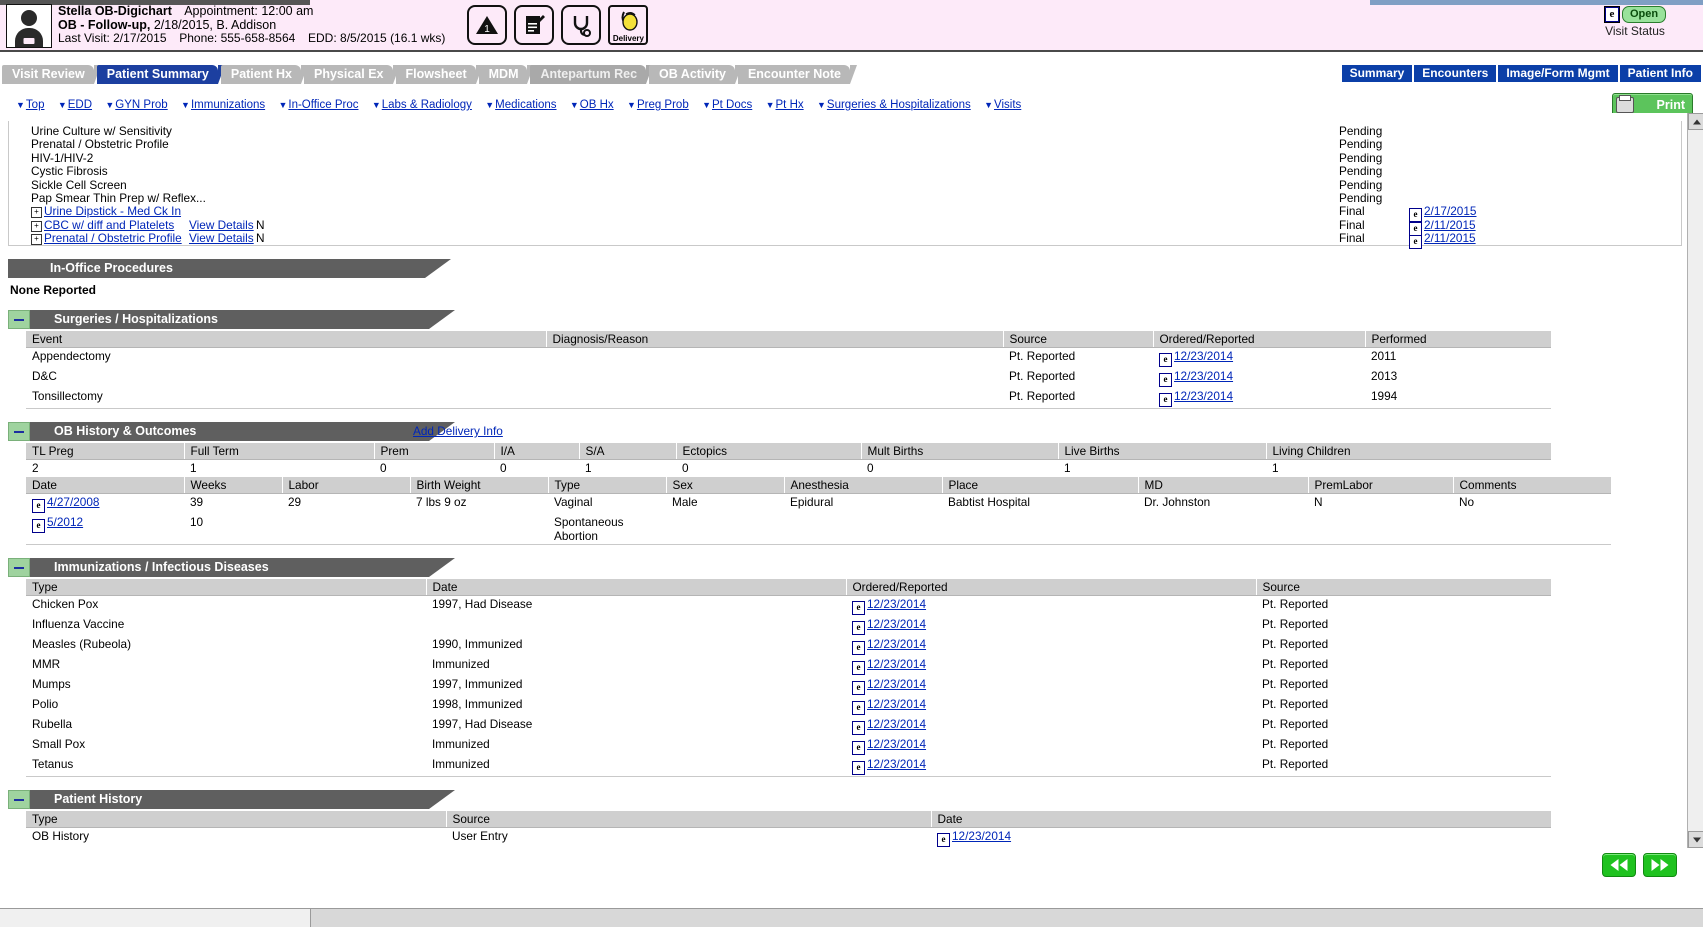  Describe the element at coordinates (845, 185) in the screenshot. I see `lab-row: Sickle Cell Screen Pending` at that location.